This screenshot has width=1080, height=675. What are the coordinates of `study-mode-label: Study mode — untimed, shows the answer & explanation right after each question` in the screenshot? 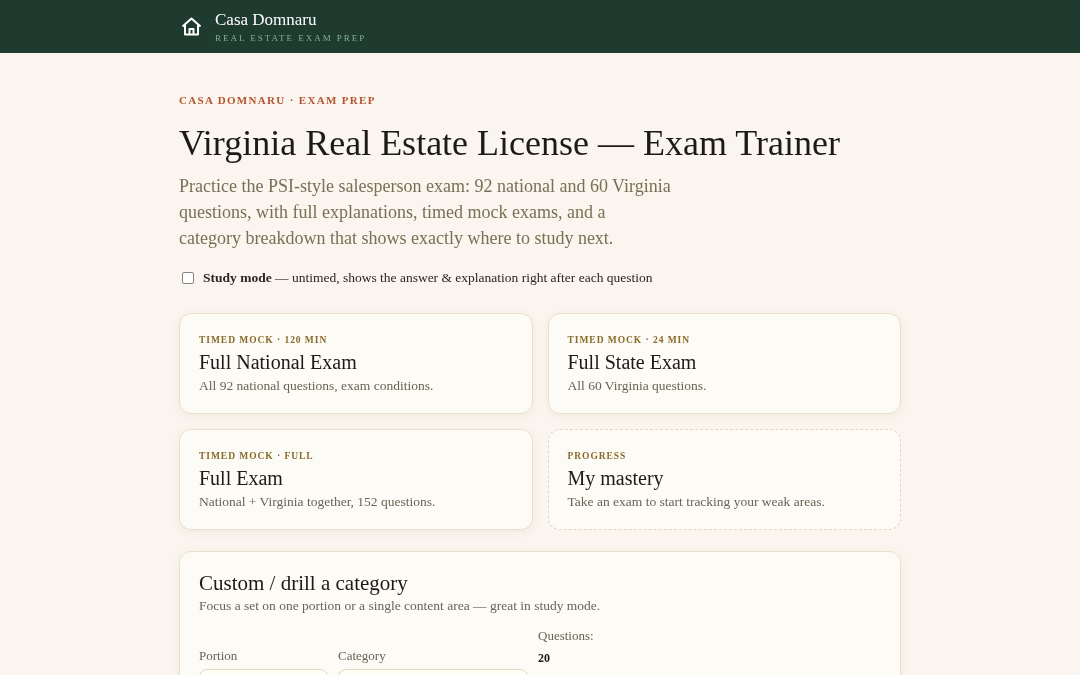 It's located at (428, 278).